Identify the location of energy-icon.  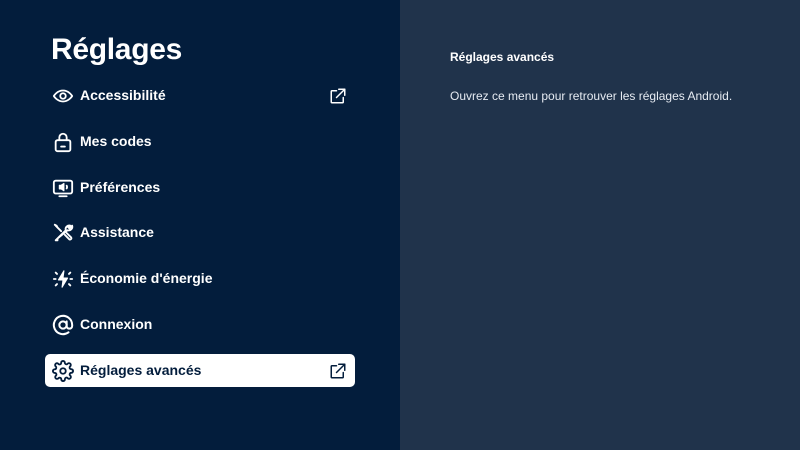
(63, 279).